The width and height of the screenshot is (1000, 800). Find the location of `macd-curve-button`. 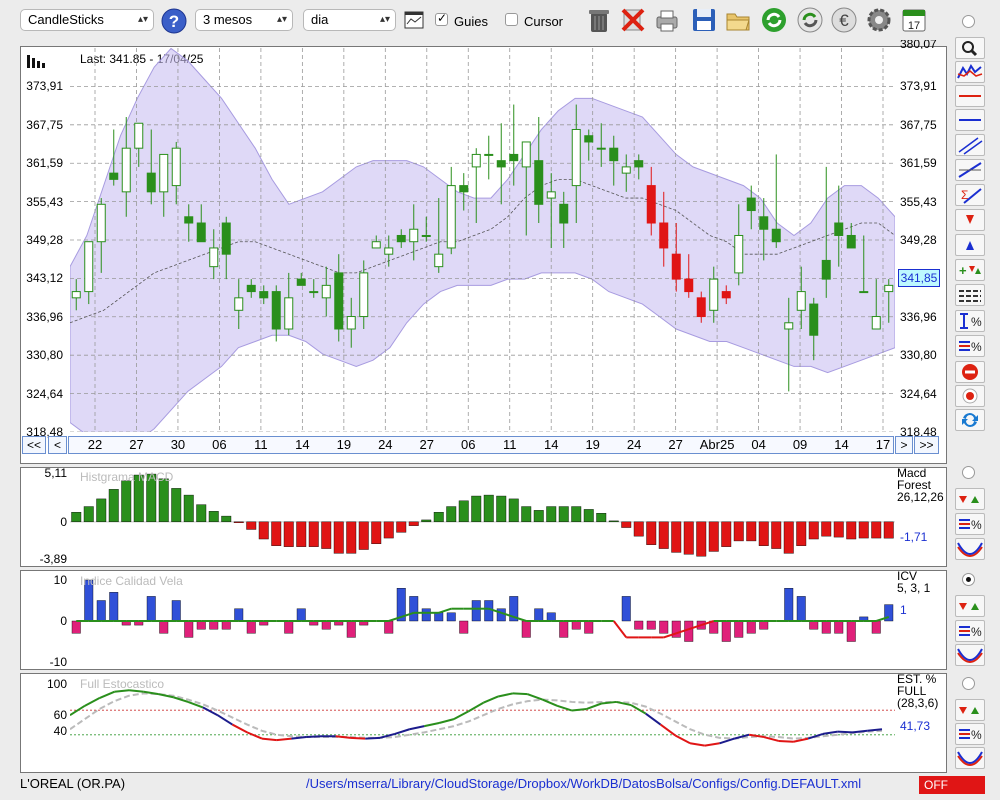

macd-curve-button is located at coordinates (970, 549).